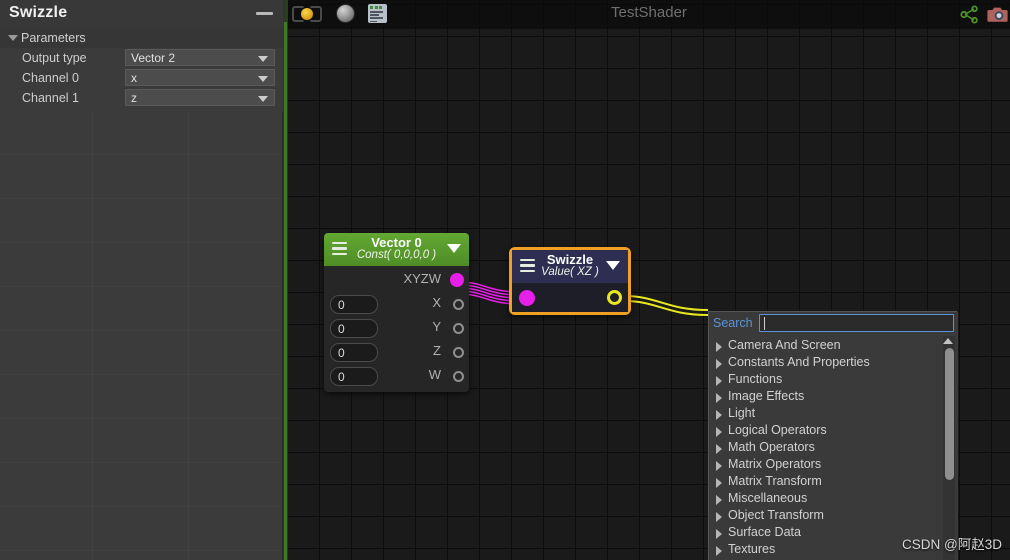 The height and width of the screenshot is (560, 1010). Describe the element at coordinates (38, 12) in the screenshot. I see `page-title: Swizzle` at that location.